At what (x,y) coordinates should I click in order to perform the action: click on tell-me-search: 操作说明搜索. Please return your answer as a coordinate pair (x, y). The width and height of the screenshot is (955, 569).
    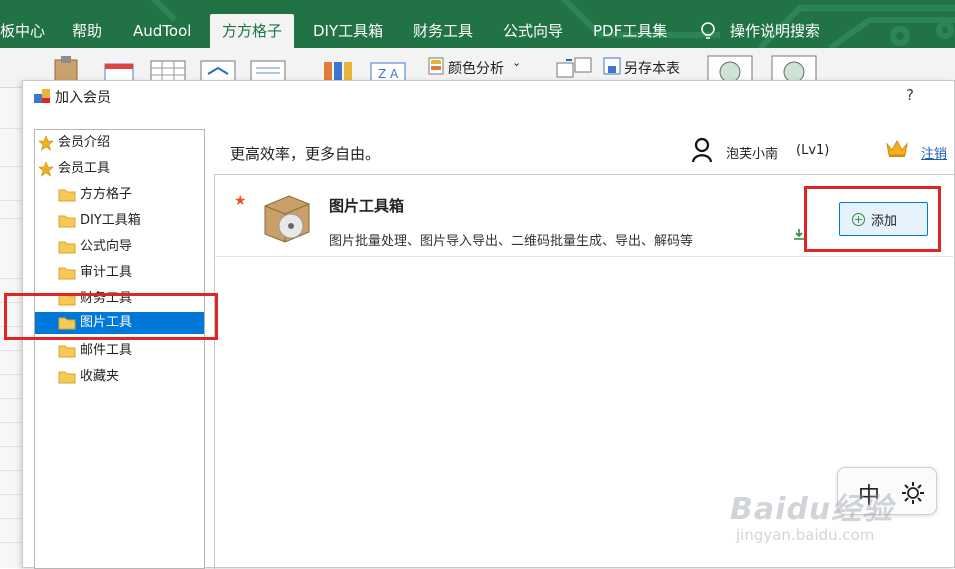
    Looking at the image, I should click on (775, 31).